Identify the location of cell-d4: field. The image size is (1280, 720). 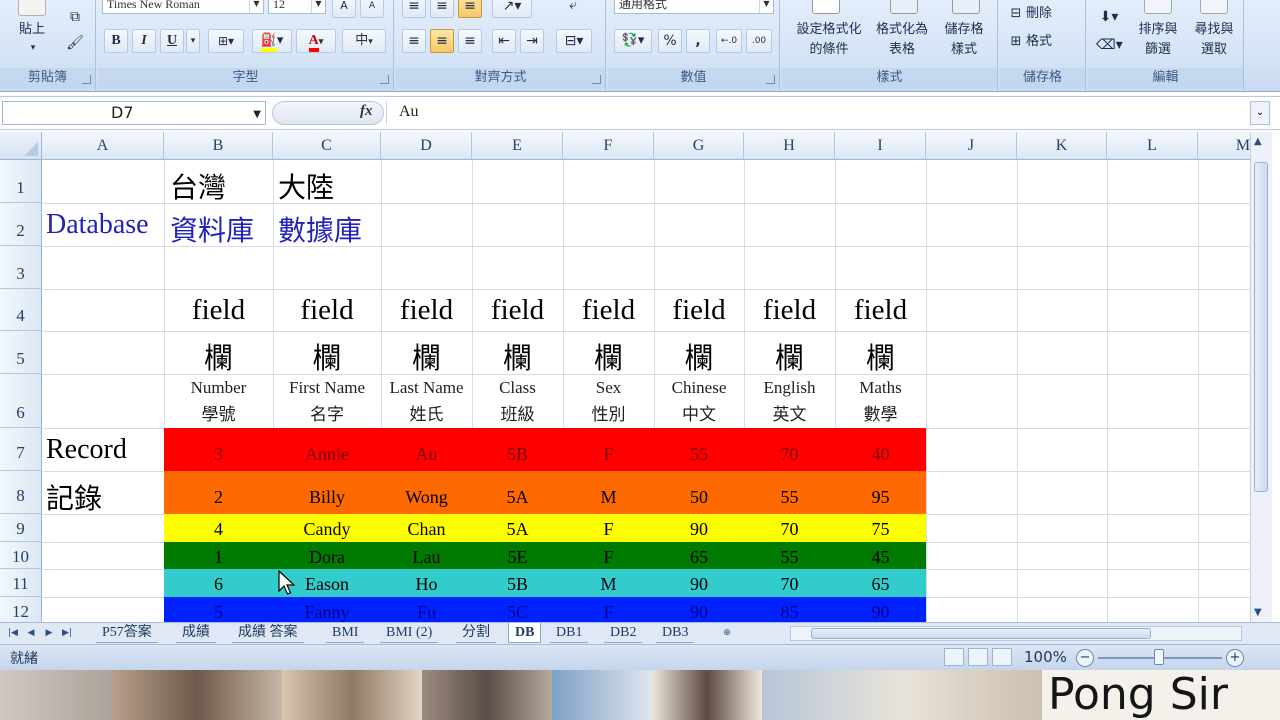
(426, 310).